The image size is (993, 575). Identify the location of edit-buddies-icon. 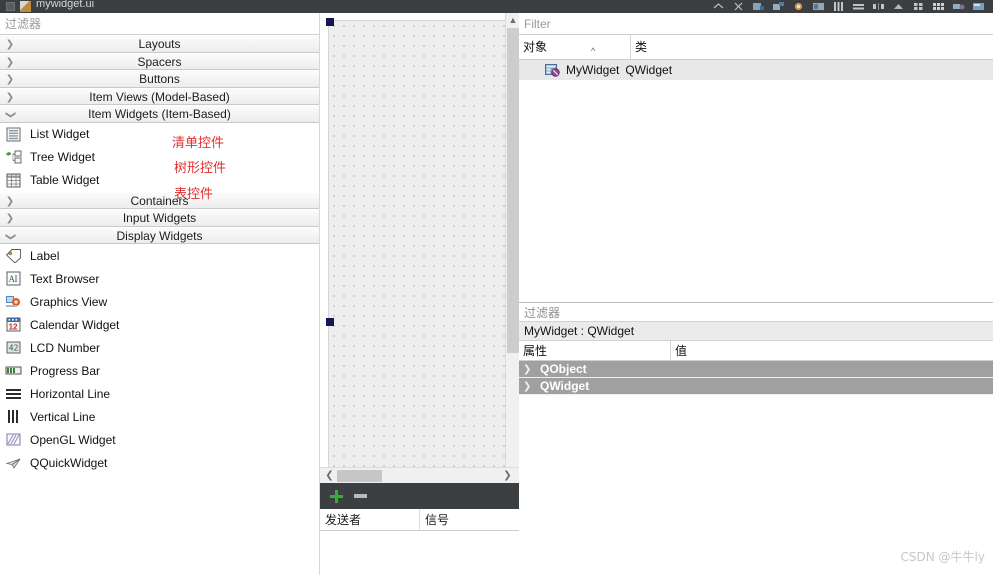
(798, 6).